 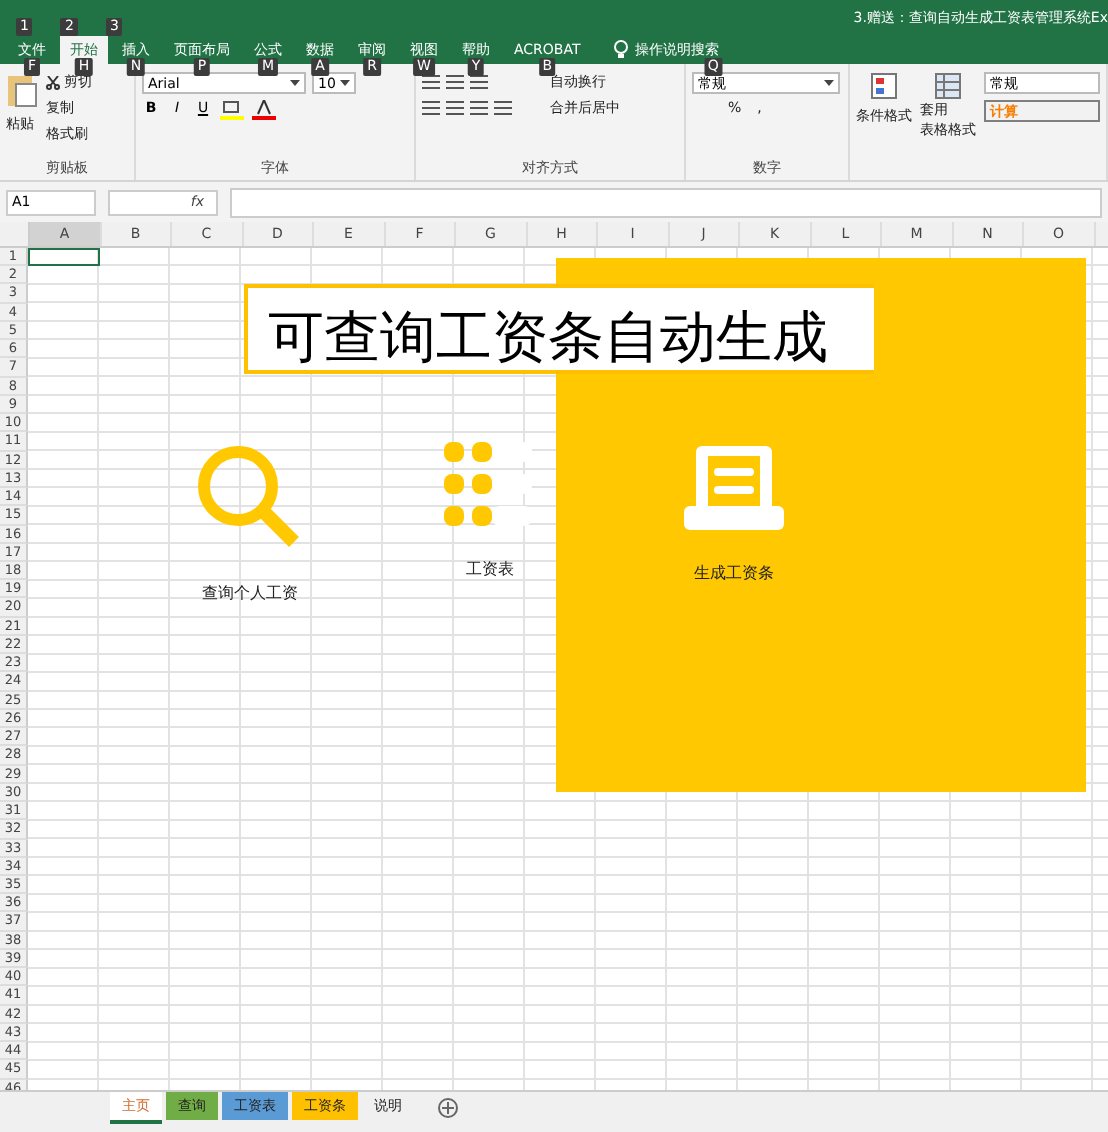 What do you see at coordinates (53, 82) in the screenshot?
I see `scissors-icon` at bounding box center [53, 82].